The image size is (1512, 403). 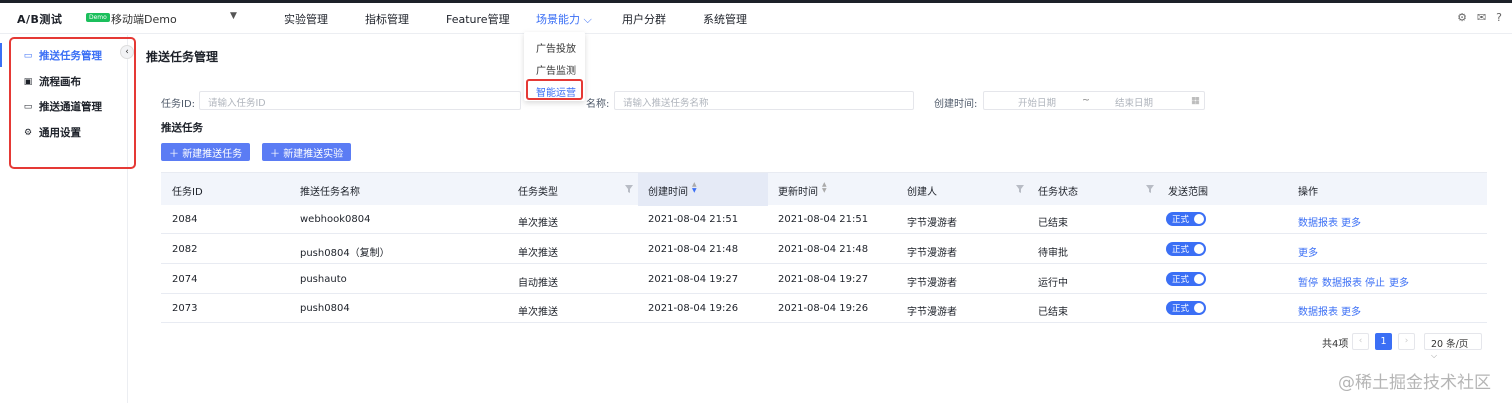 What do you see at coordinates (693, 249) in the screenshot?
I see `cell-created: 2021-08-04 21:48` at bounding box center [693, 249].